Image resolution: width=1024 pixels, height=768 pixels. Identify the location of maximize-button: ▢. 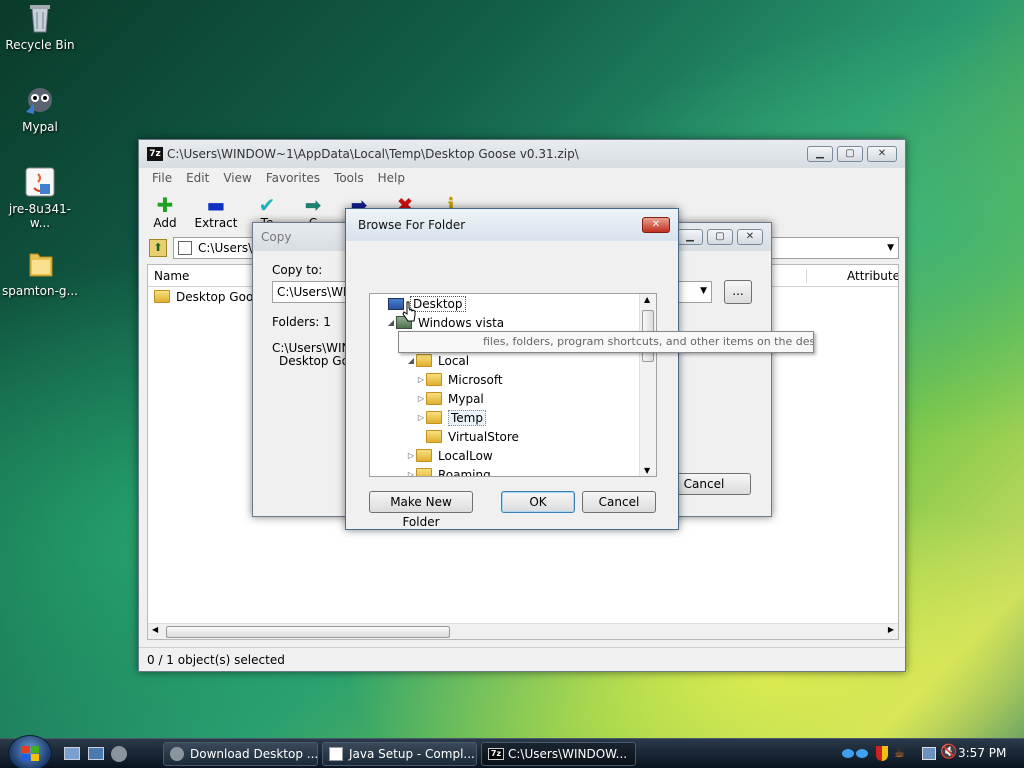
(850, 154).